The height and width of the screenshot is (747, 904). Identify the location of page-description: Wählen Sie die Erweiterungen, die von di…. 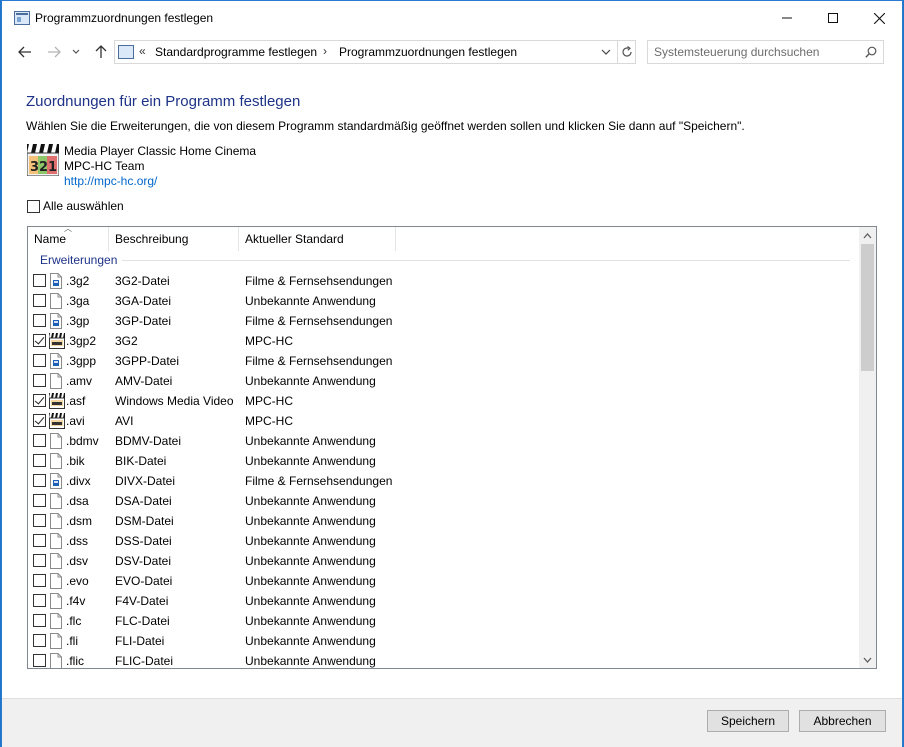
(385, 126).